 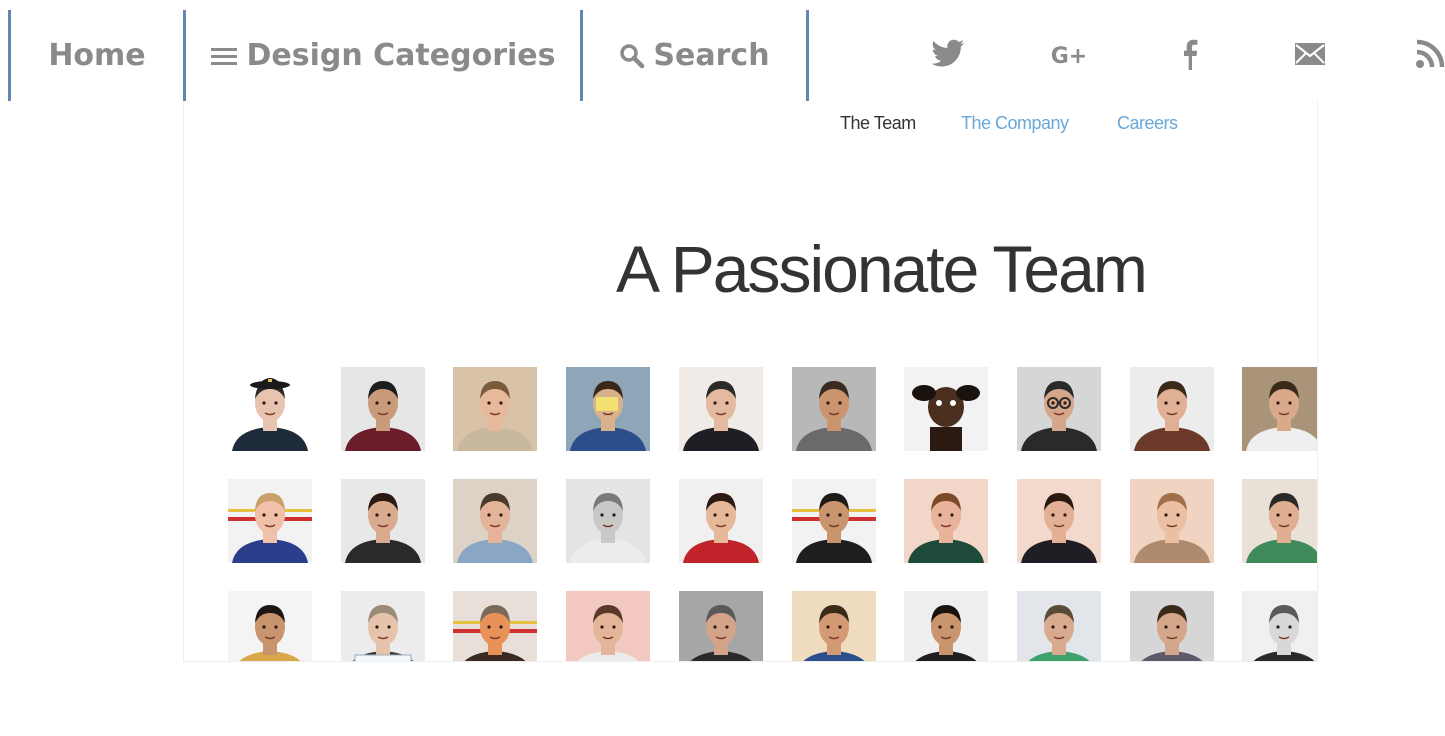 What do you see at coordinates (632, 56) in the screenshot?
I see `search-icon` at bounding box center [632, 56].